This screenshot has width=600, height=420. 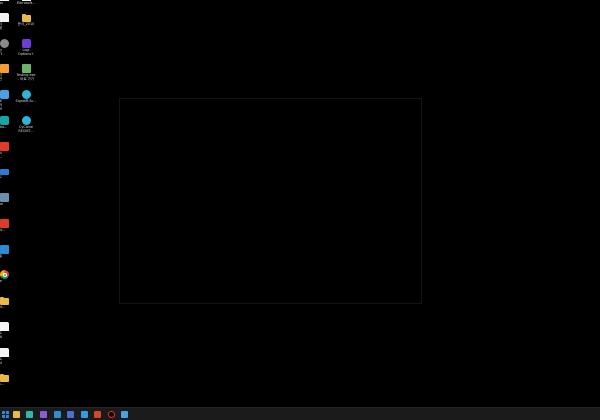 I want to click on desktop-icon-label: 로 토어 2019, so click(x=1, y=105).